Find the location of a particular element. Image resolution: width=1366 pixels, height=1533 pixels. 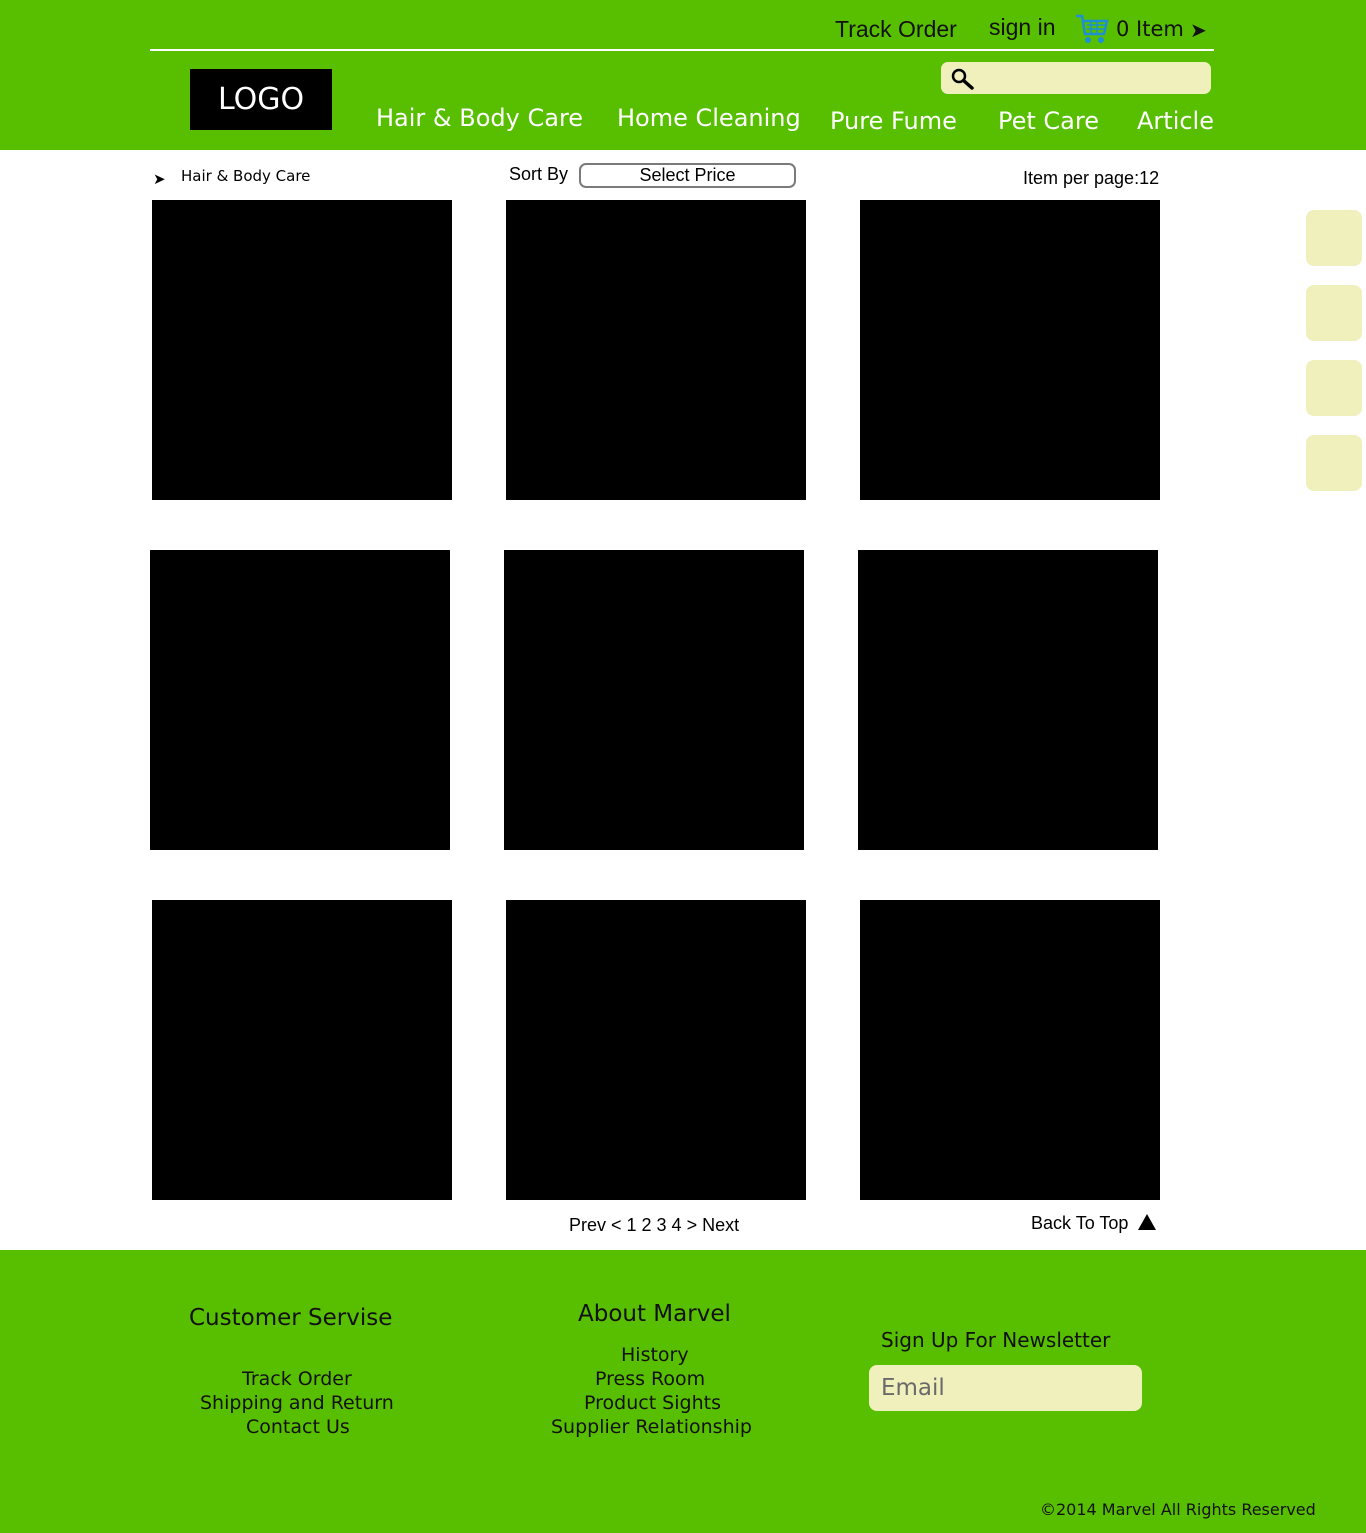

track-order-link: Track Order is located at coordinates (896, 29).